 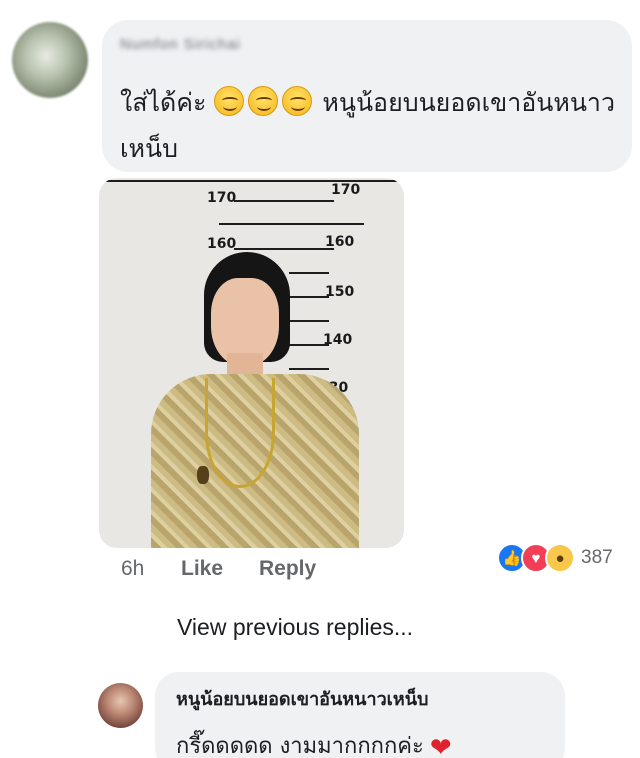 What do you see at coordinates (372, 126) in the screenshot?
I see `comment-text: ใส่ได้ค่ะ หนูน้อยบนยอดเขาอันหนาวเหน็บ` at bounding box center [372, 126].